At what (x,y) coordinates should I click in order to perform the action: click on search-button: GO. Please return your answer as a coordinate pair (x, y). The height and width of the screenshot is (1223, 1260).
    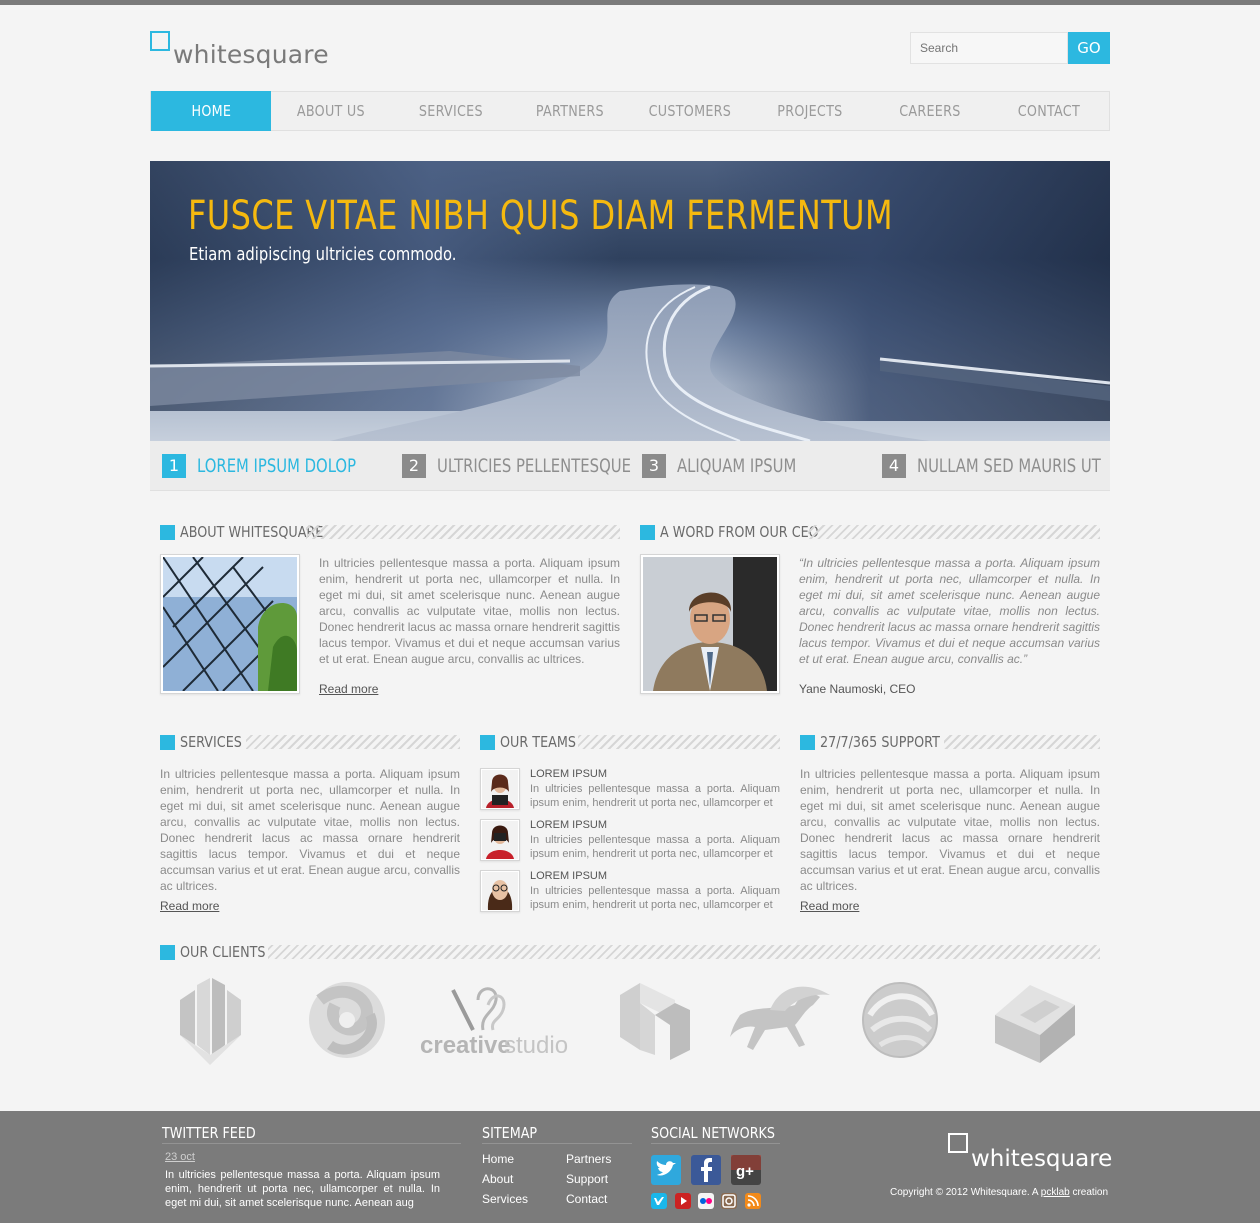
    Looking at the image, I should click on (1089, 48).